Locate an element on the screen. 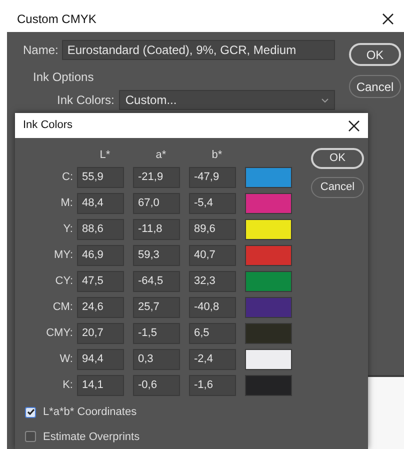  ink-label: K: is located at coordinates (67, 386).